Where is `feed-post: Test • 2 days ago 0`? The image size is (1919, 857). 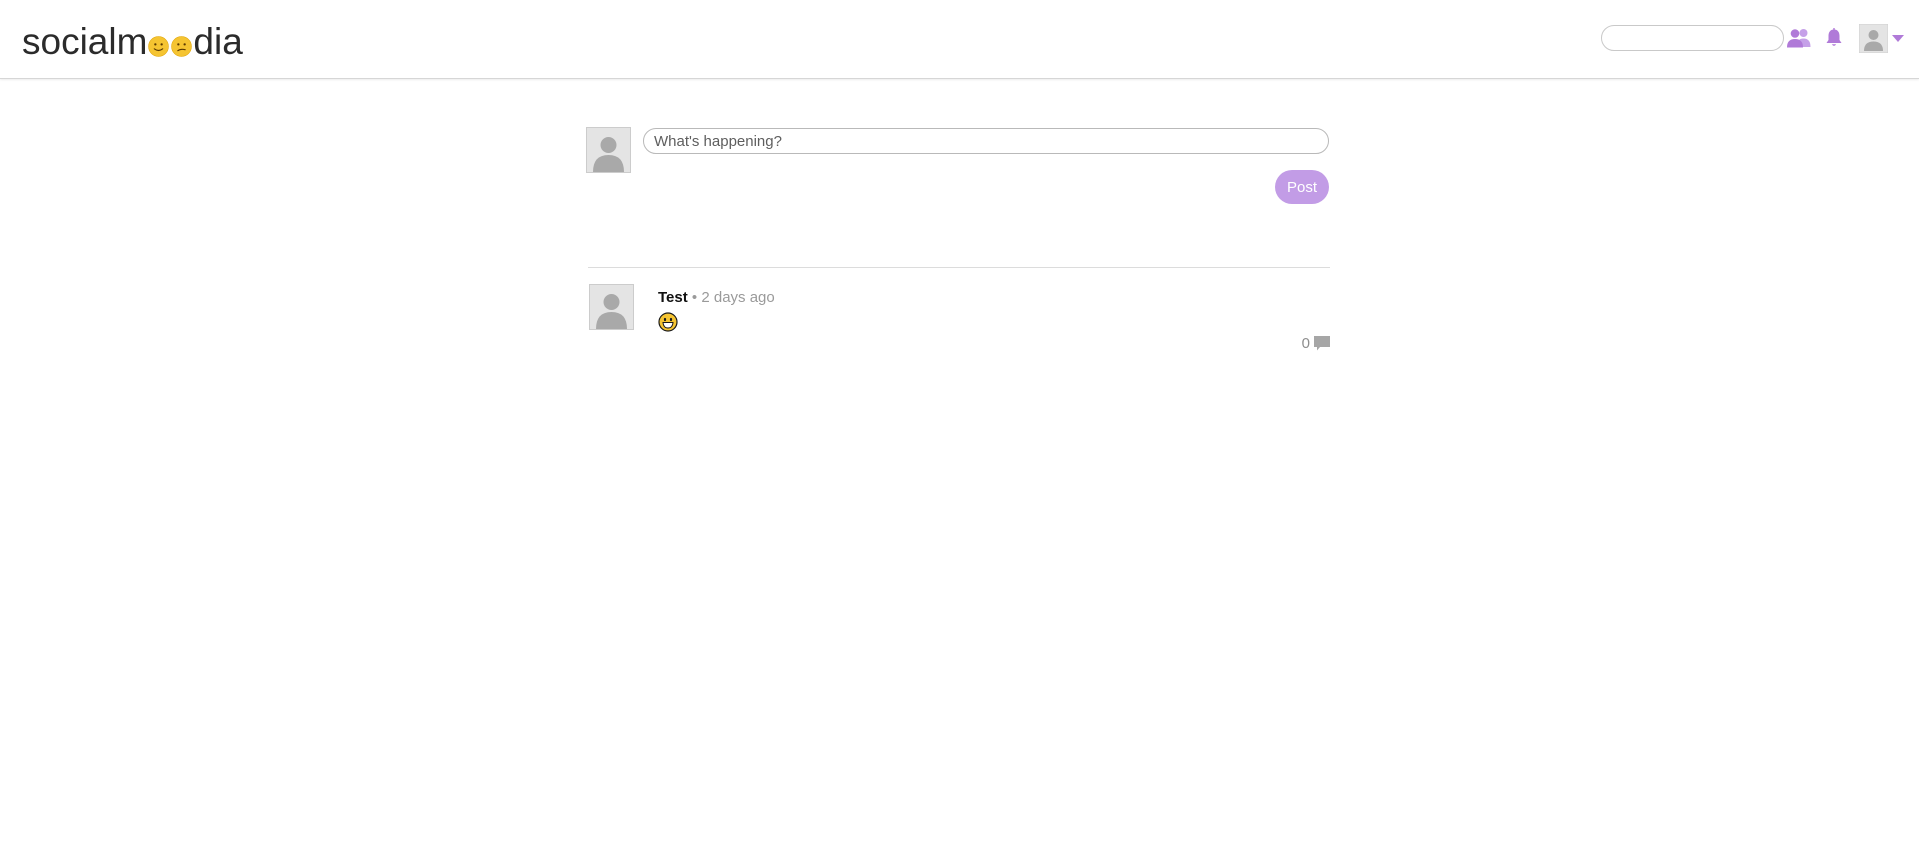
feed-post: Test • 2 days ago 0 is located at coordinates (959, 323).